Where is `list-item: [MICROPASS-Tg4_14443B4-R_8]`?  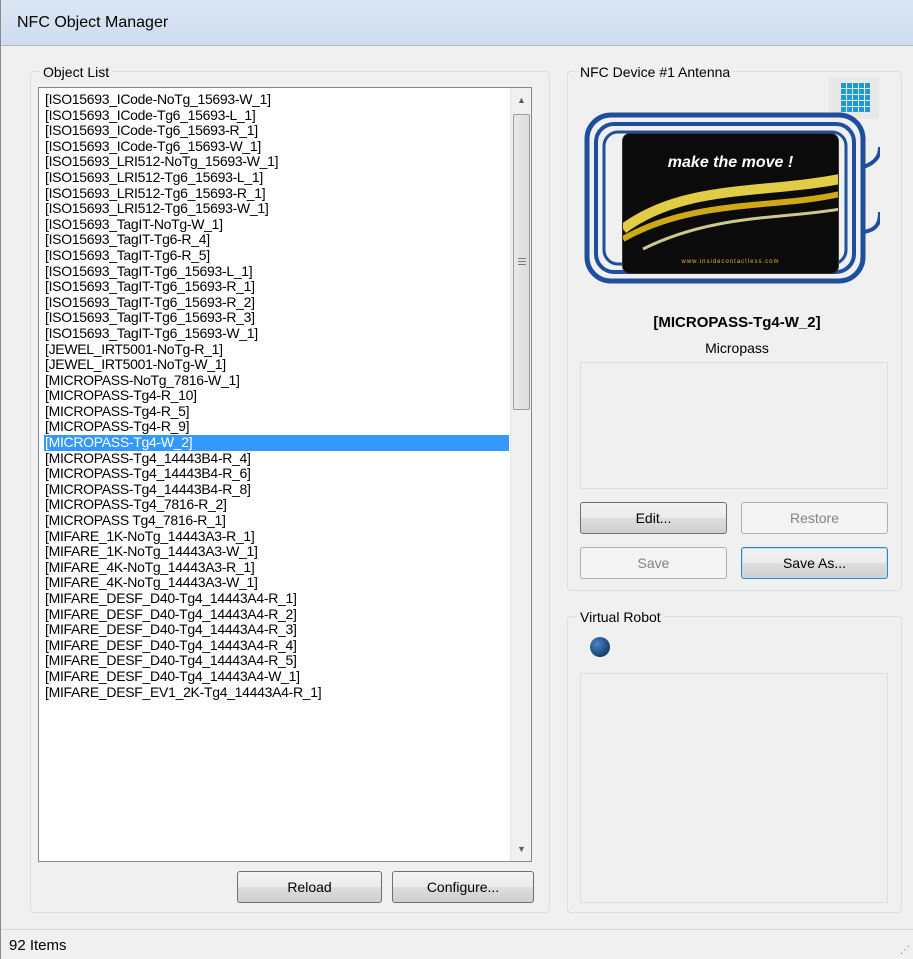 list-item: [MICROPASS-Tg4_14443B4-R_8] is located at coordinates (276, 489).